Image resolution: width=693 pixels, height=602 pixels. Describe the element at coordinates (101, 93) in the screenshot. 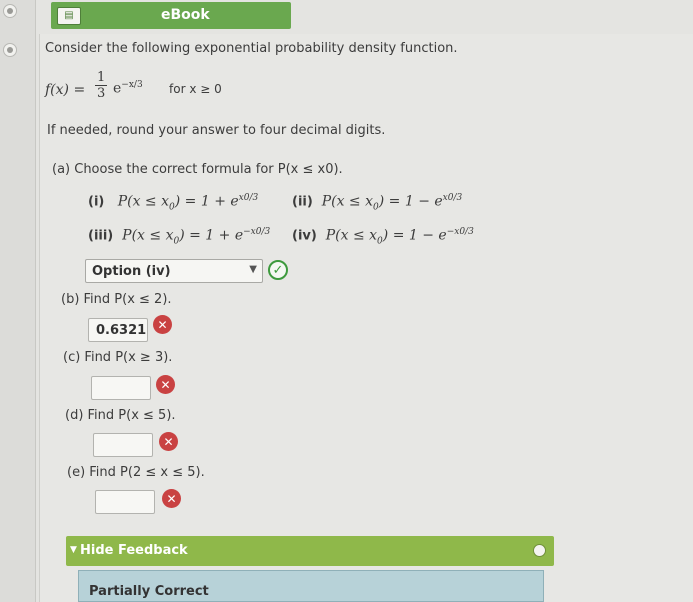

I see `fx-denominator: 3` at that location.